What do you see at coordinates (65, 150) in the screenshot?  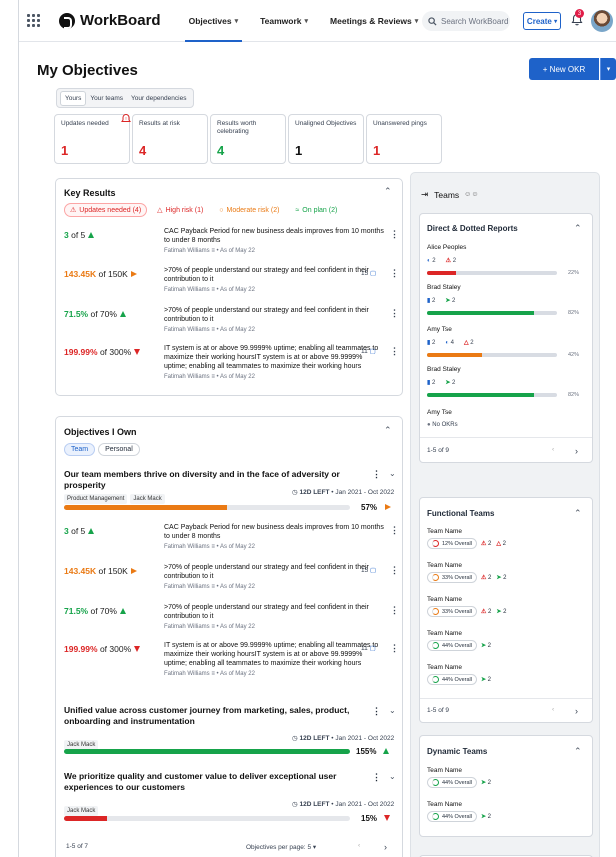 I see `stat-value: 1` at bounding box center [65, 150].